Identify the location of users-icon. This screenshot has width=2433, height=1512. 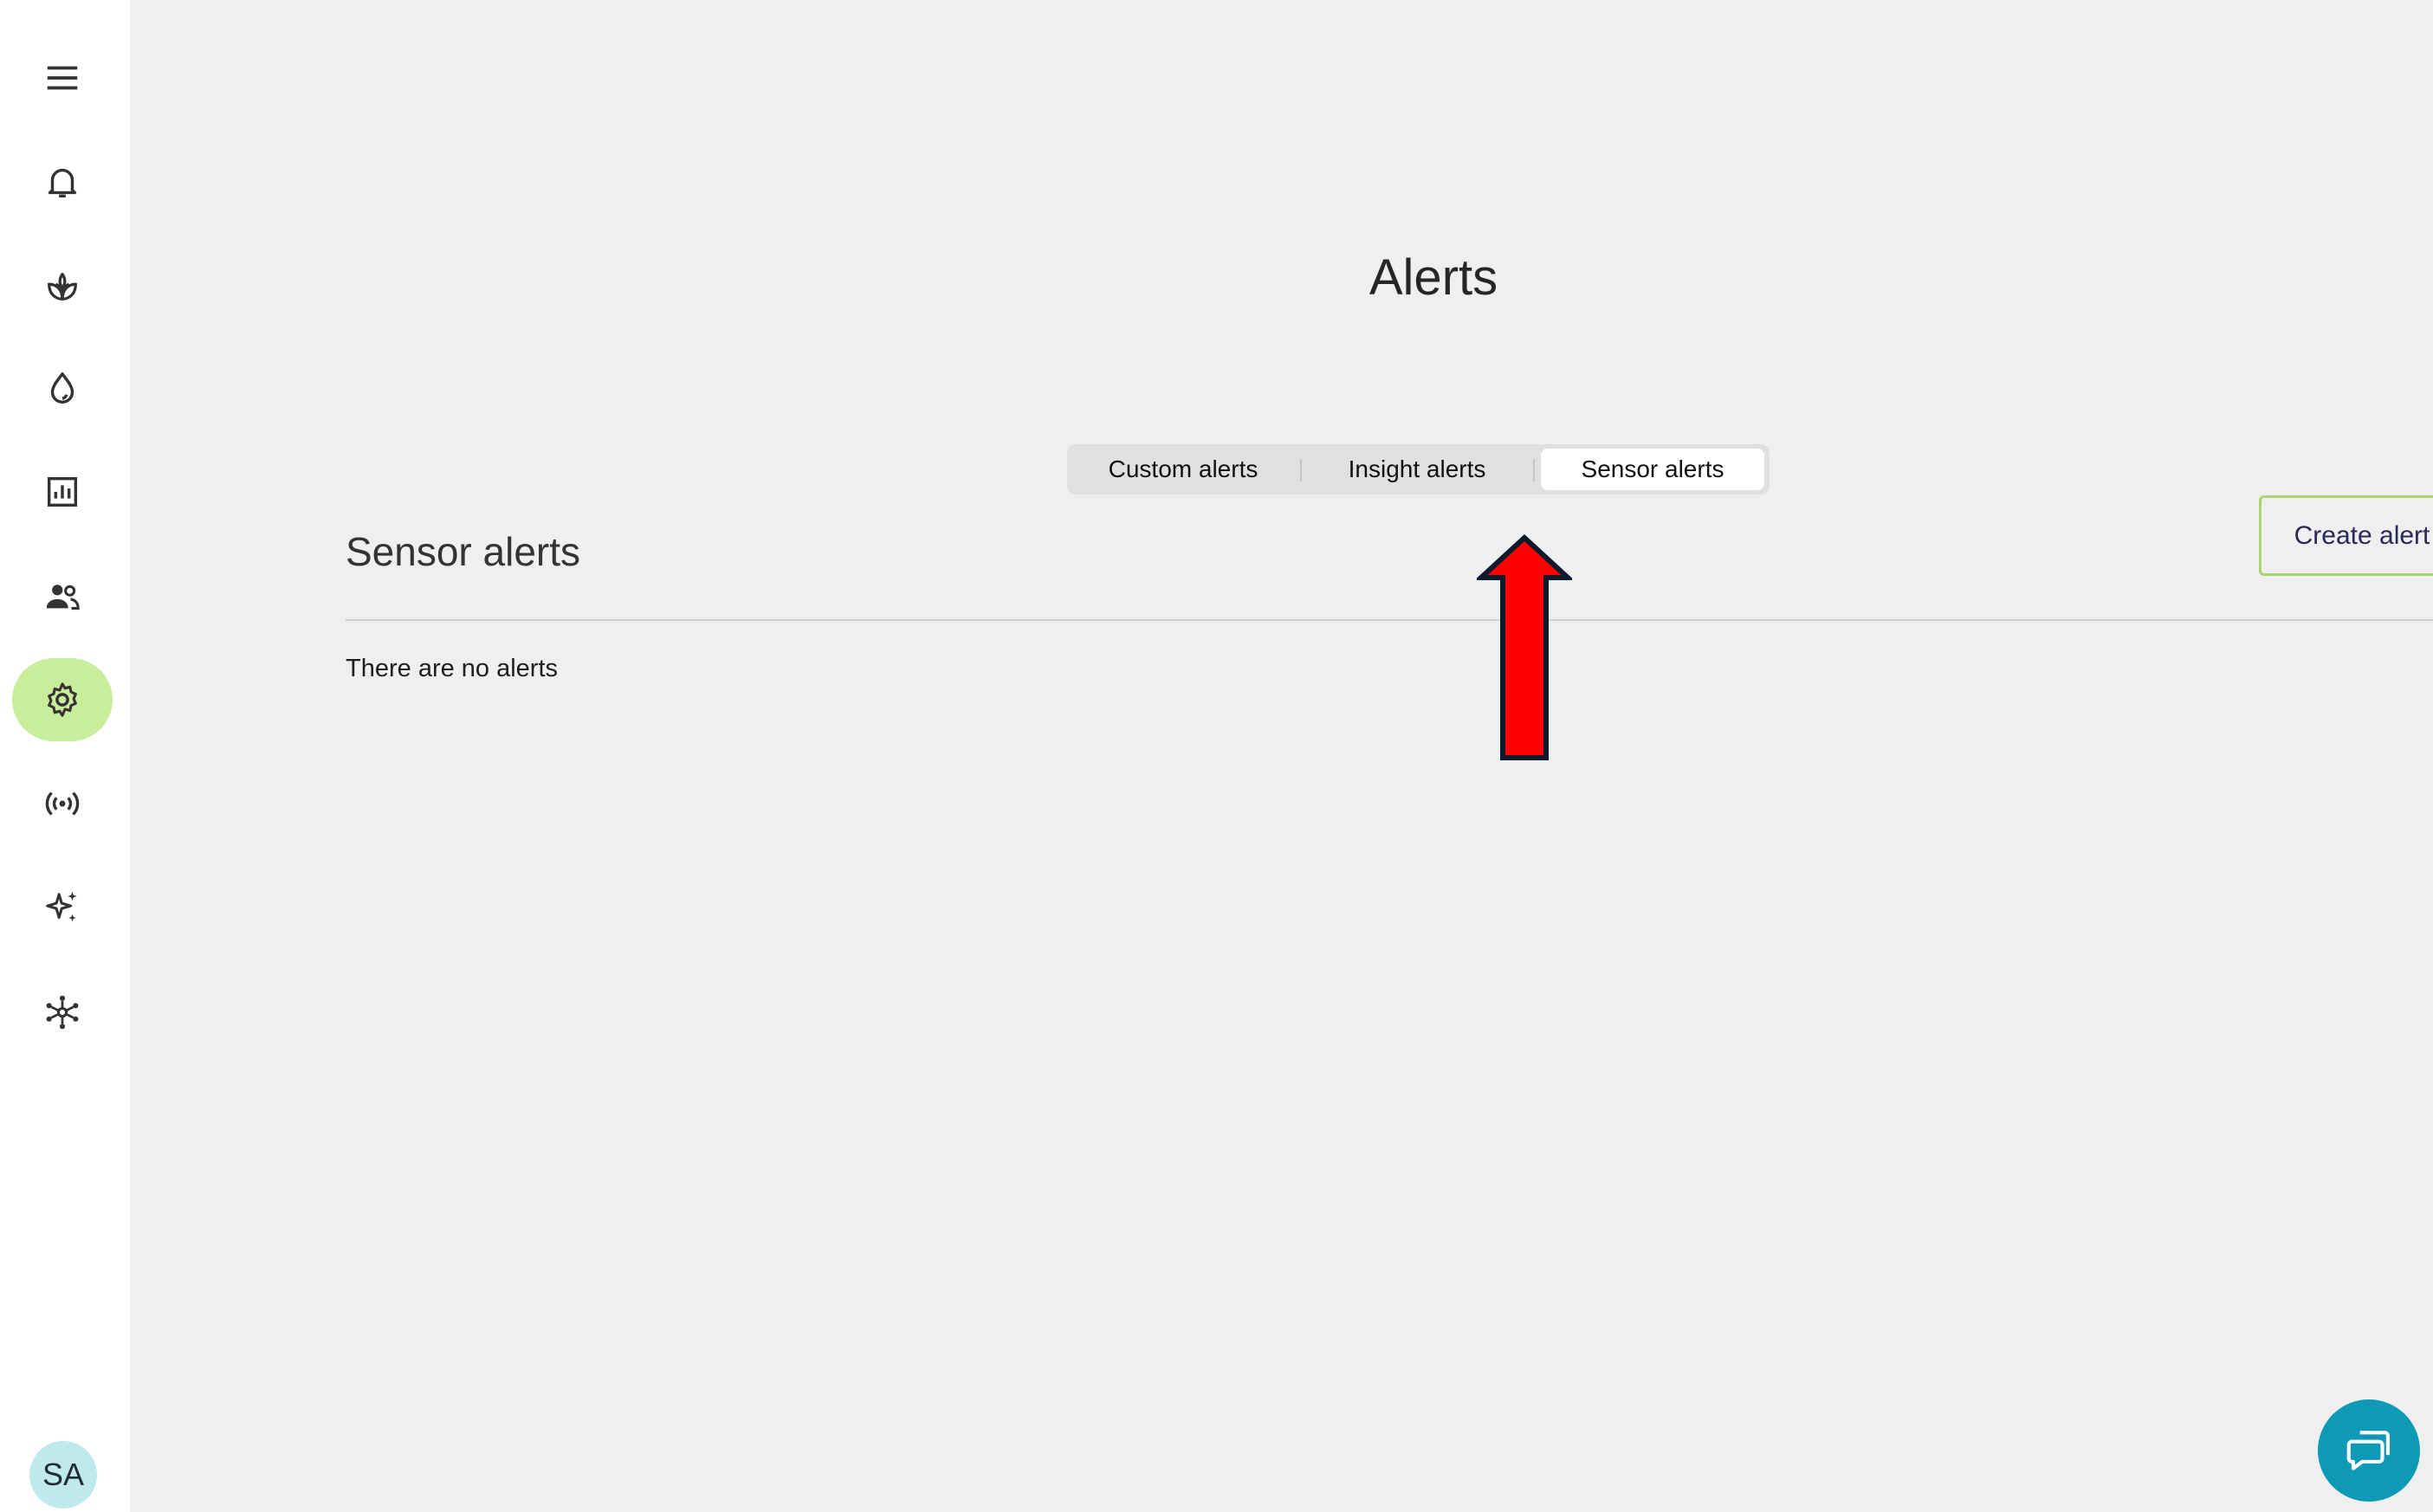
(63, 597).